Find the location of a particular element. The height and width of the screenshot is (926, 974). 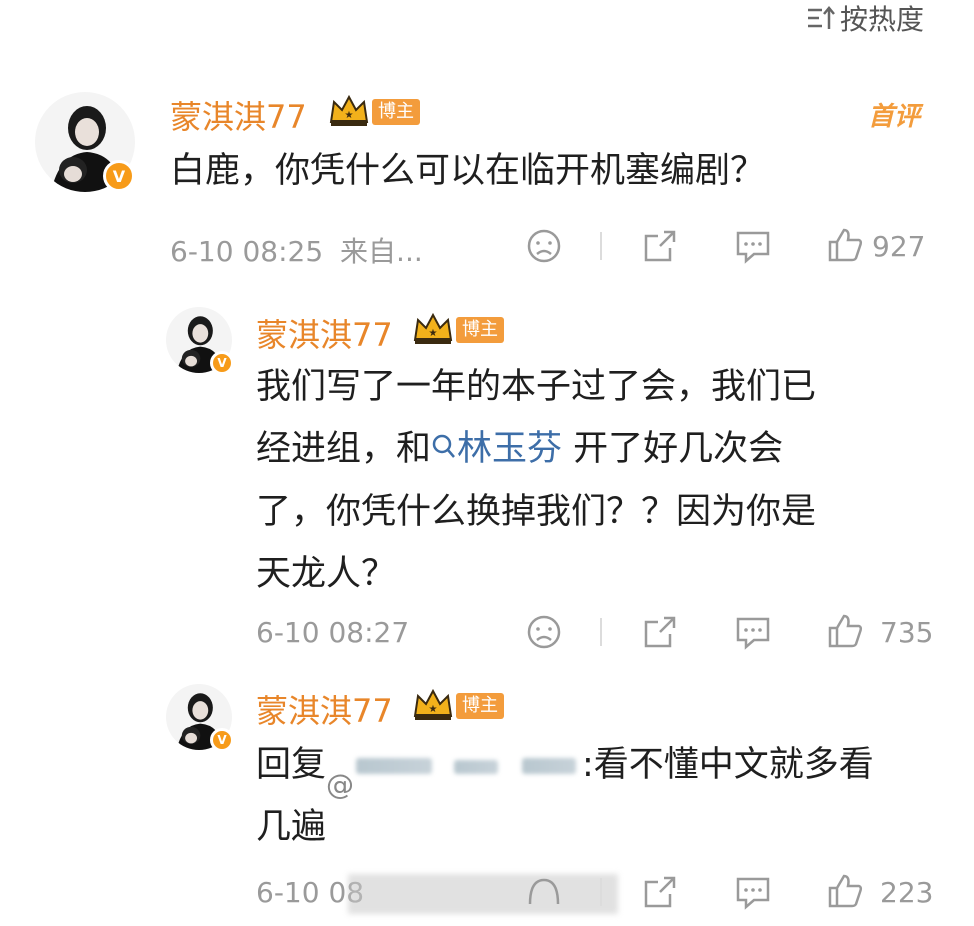

sort-by-hotness-button: 按热度 is located at coordinates (865, 18).